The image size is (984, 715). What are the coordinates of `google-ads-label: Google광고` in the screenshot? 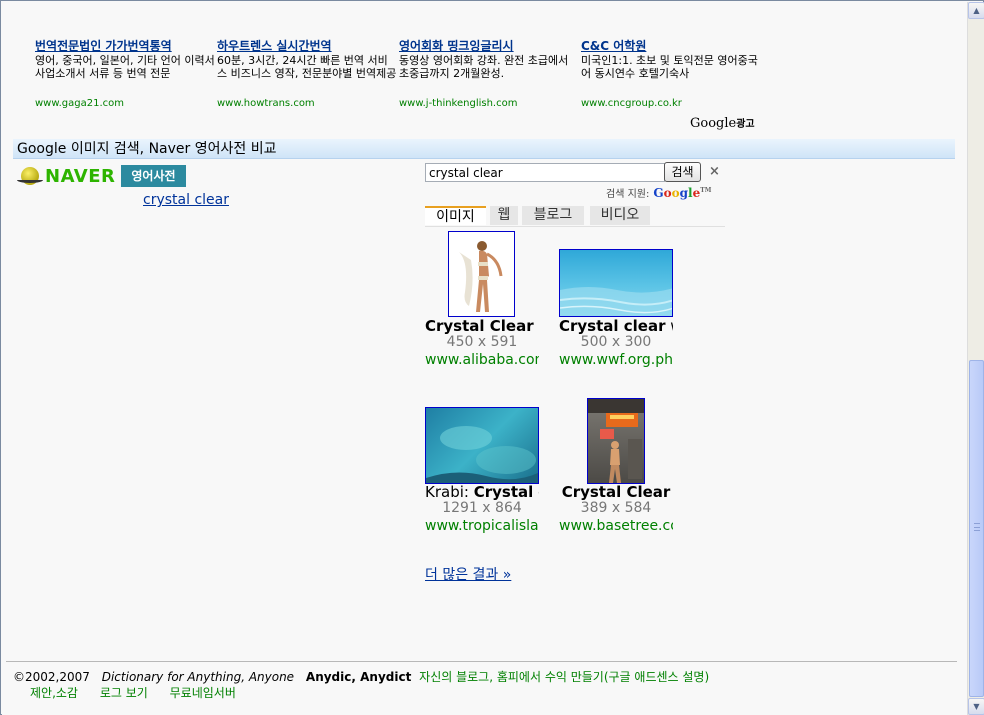 It's located at (722, 123).